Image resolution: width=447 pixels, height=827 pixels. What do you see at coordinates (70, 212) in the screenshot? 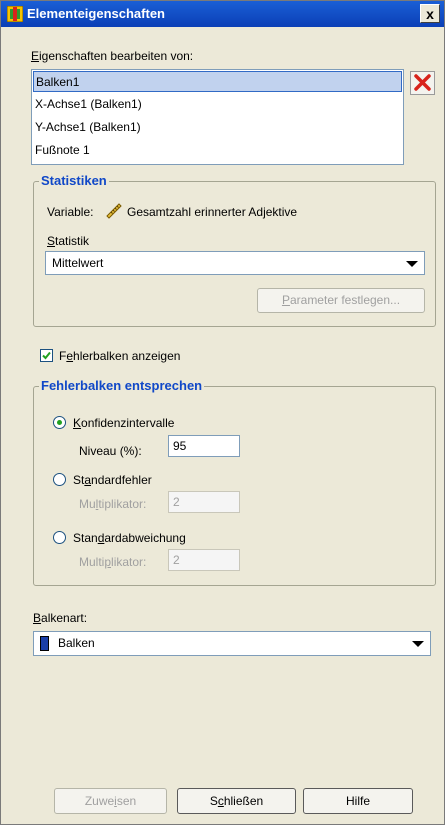
I see `variable-label: Variable:` at bounding box center [70, 212].